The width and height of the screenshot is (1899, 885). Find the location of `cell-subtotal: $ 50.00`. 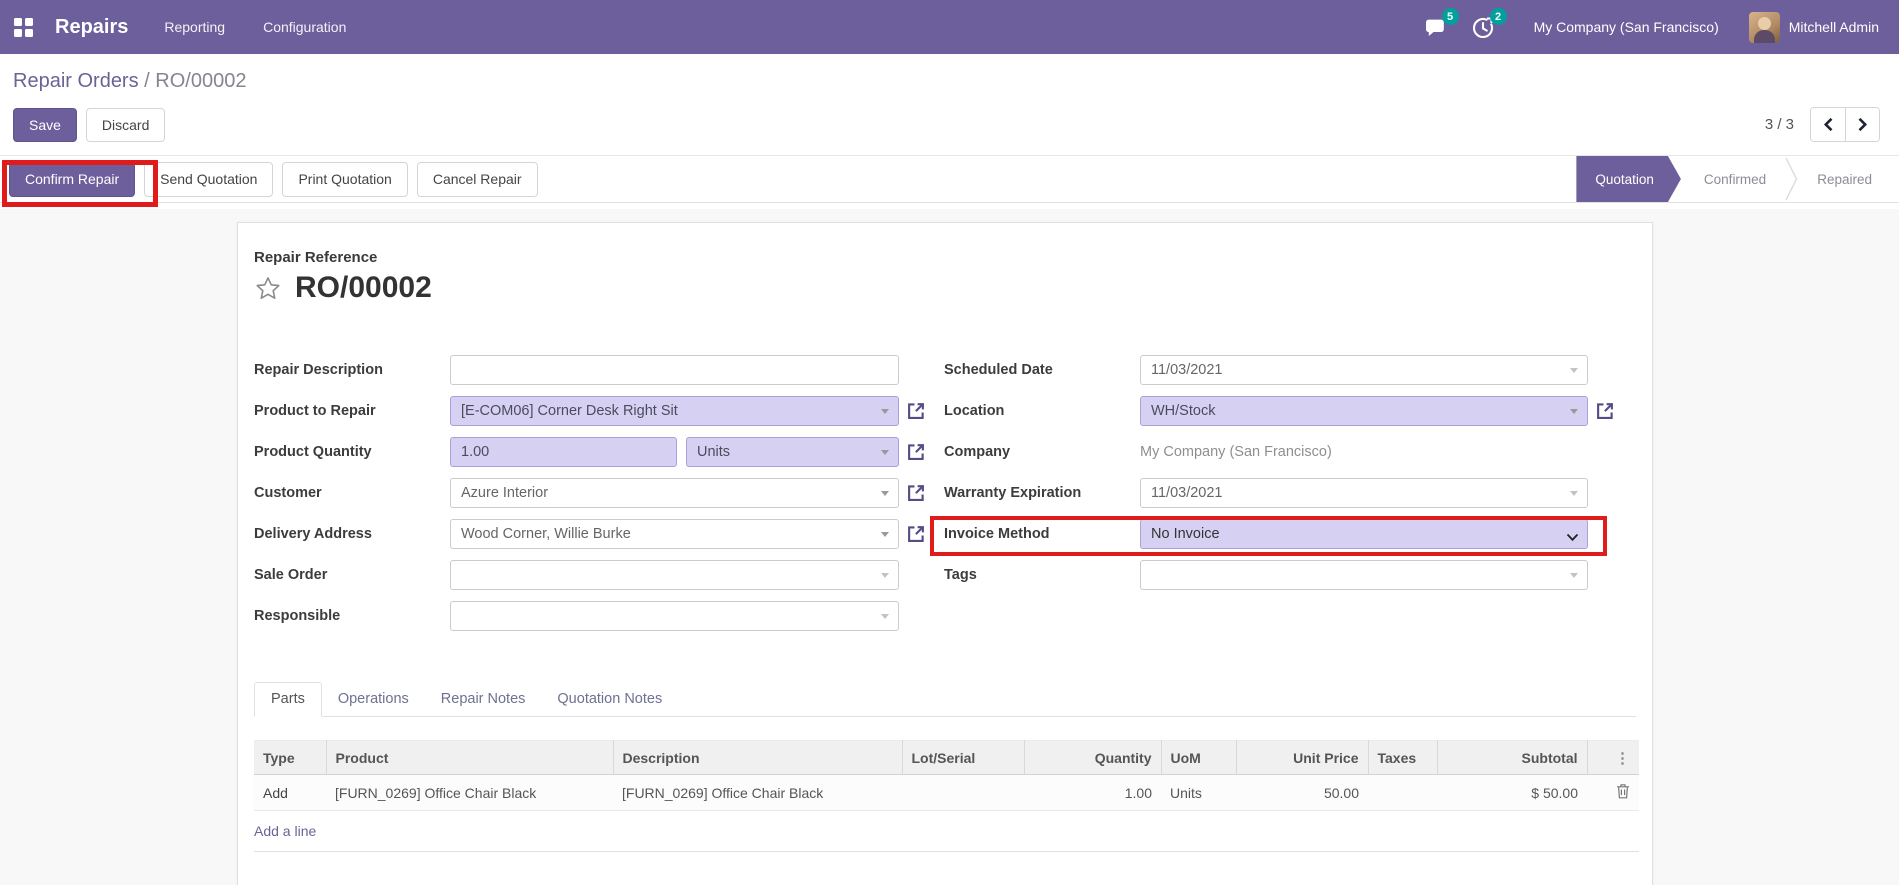

cell-subtotal: $ 50.00 is located at coordinates (1512, 792).